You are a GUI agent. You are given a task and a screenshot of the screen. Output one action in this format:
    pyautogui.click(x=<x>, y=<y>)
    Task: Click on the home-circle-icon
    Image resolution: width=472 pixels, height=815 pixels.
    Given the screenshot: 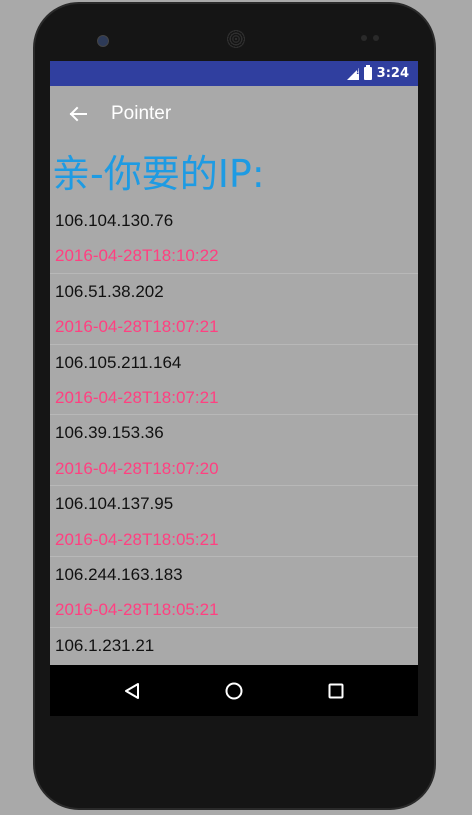 What is the action you would take?
    pyautogui.click(x=234, y=690)
    